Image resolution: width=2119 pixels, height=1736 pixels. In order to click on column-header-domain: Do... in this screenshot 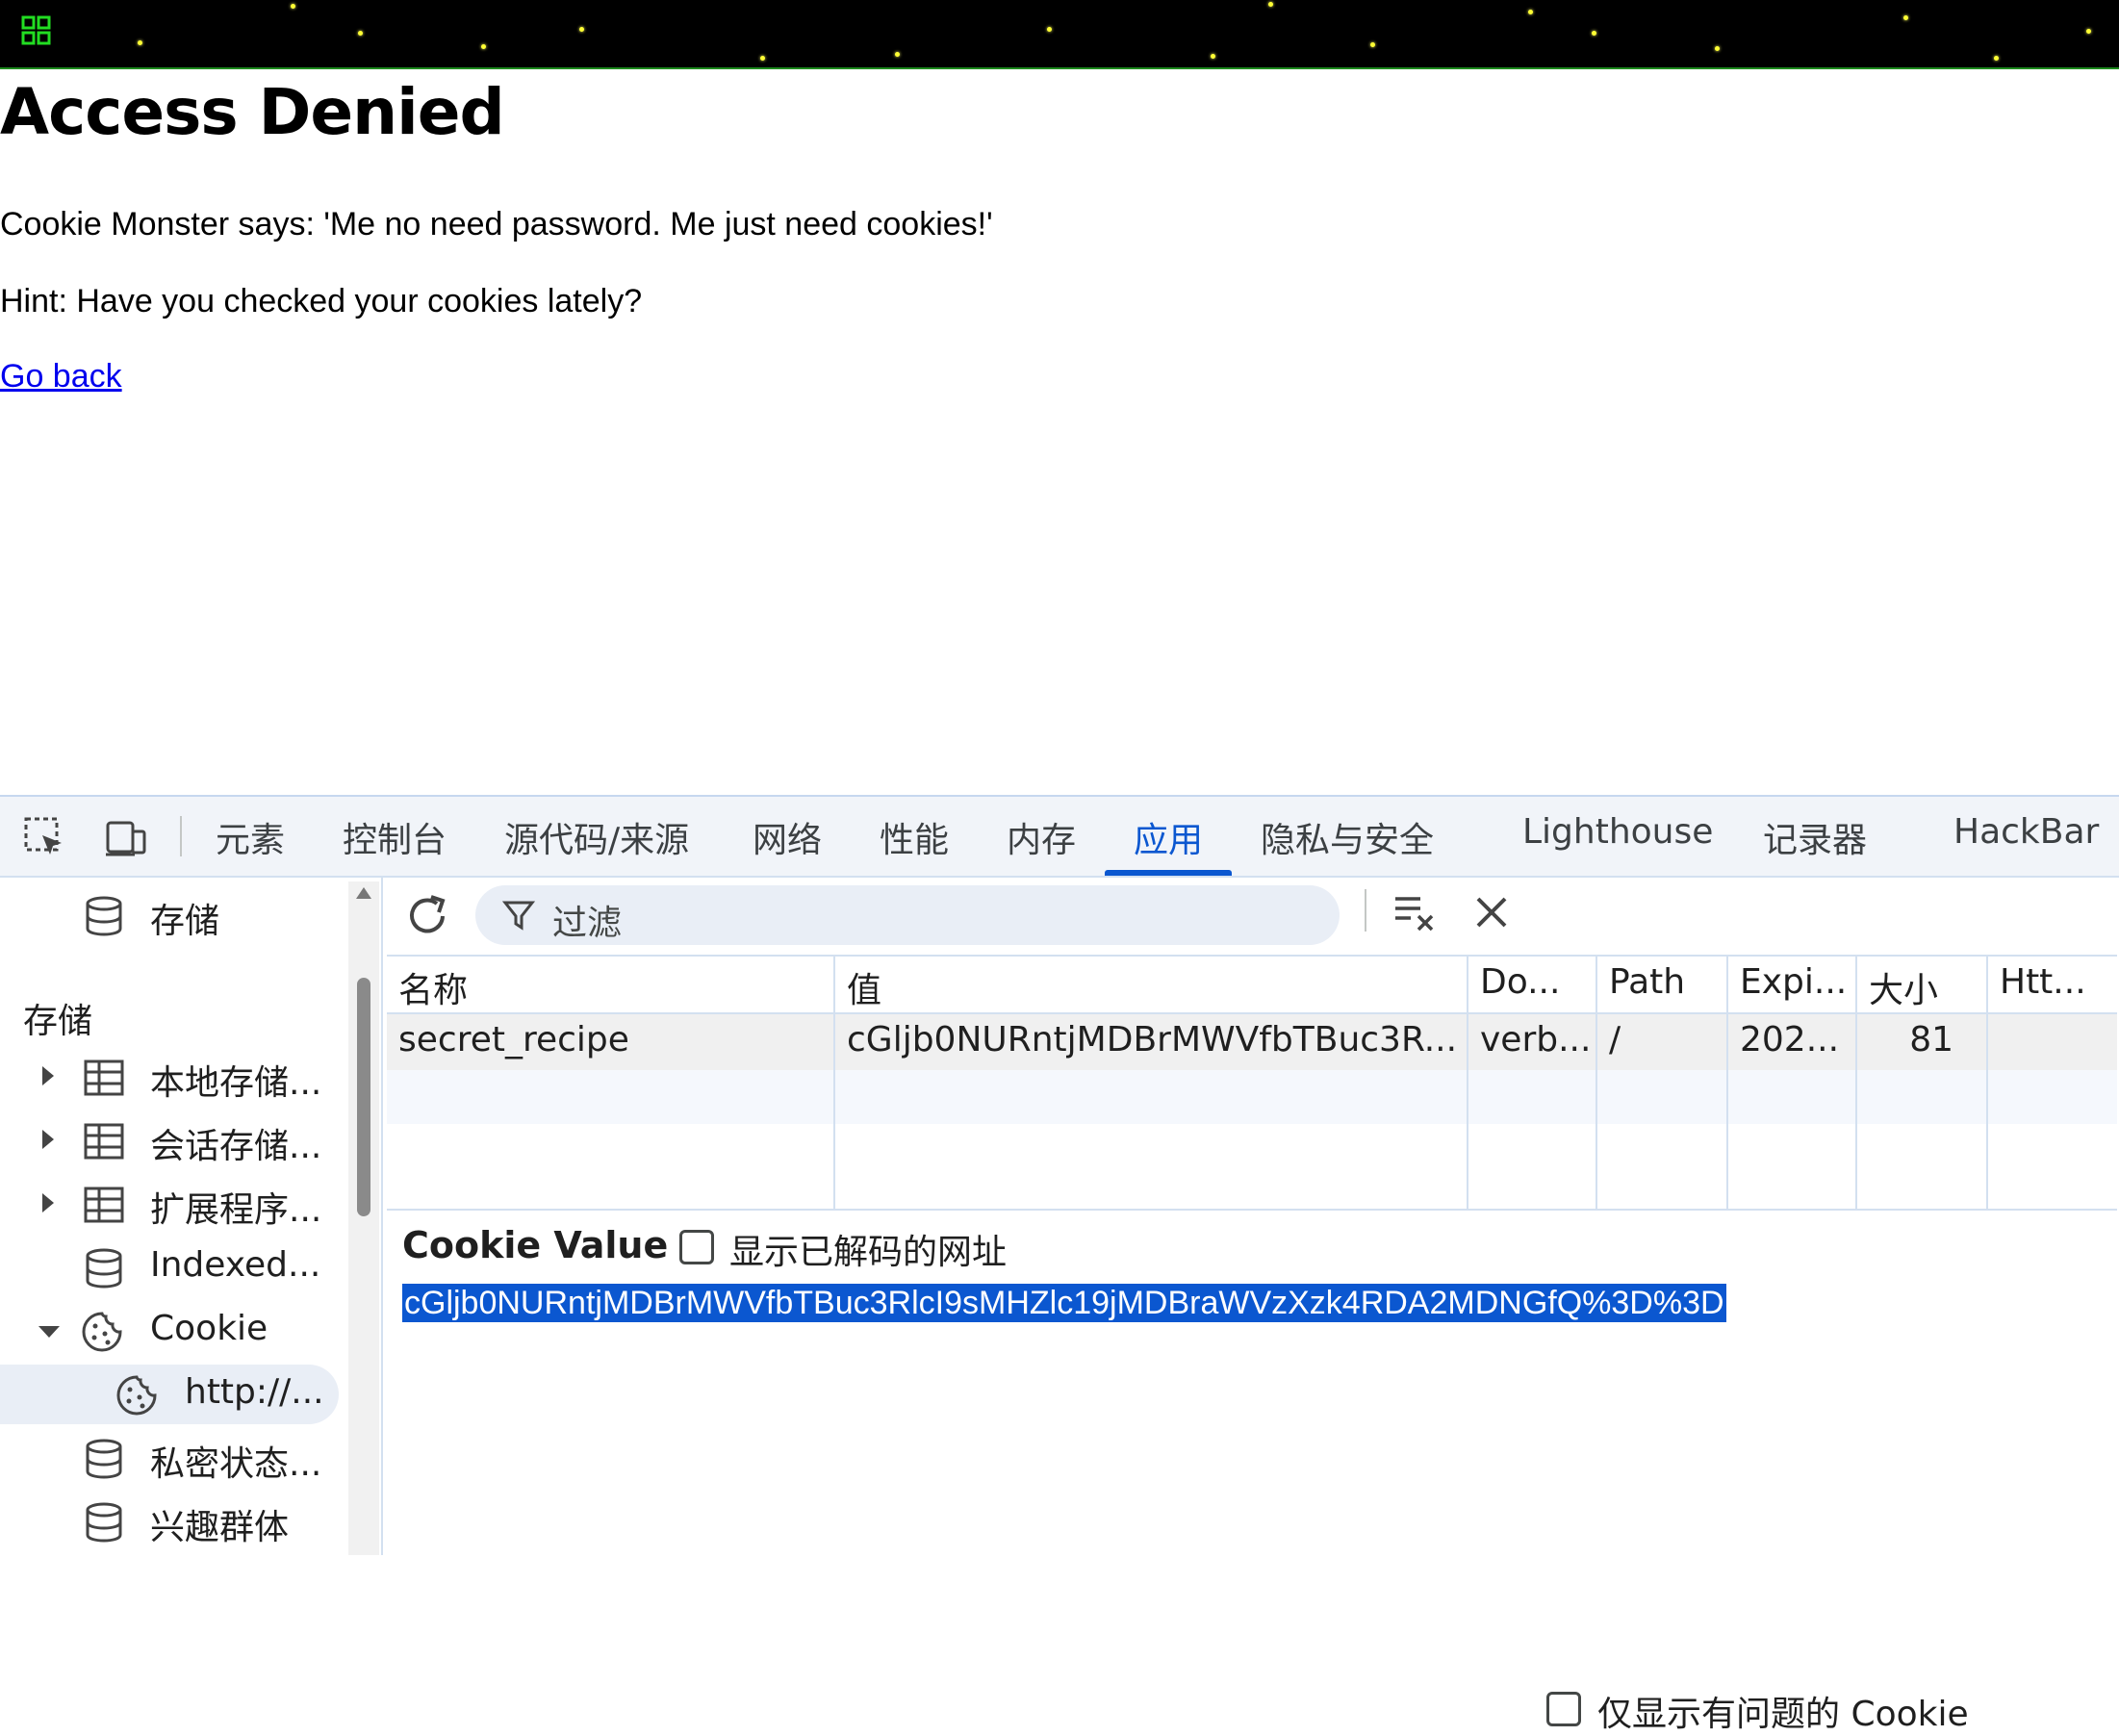, I will do `click(1520, 982)`.